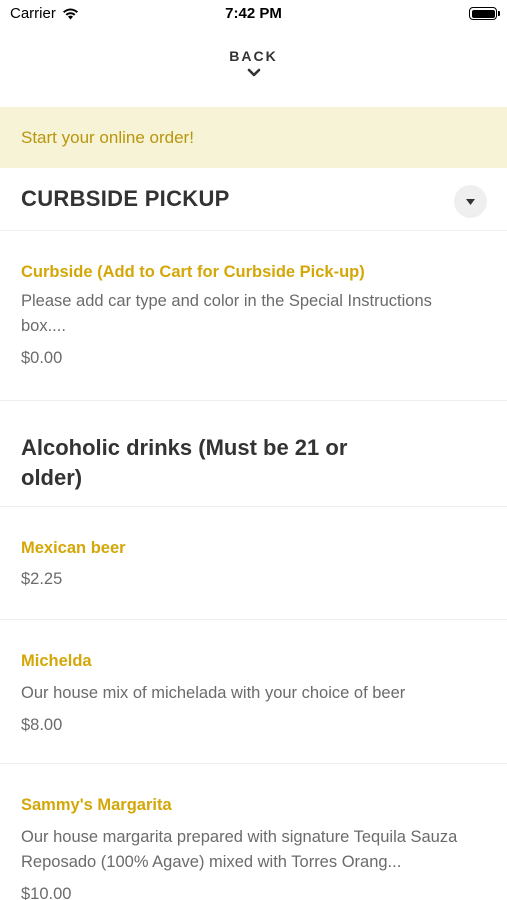 The width and height of the screenshot is (507, 900). What do you see at coordinates (107, 137) in the screenshot?
I see `banner-text: Start your online order!` at bounding box center [107, 137].